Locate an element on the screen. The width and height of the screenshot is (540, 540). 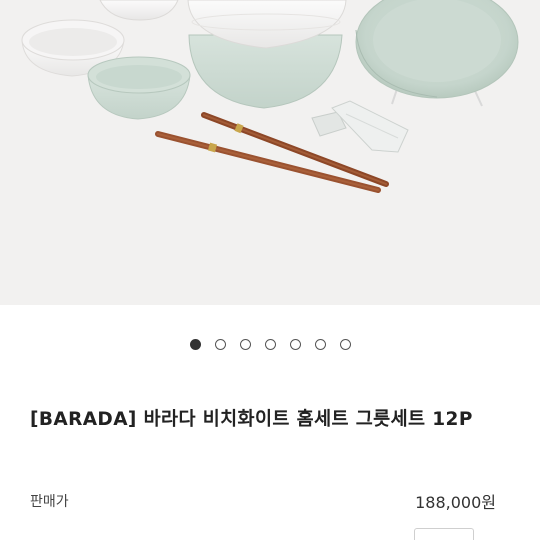
product-title: [BARADA] 바라다 비치화이트 홈세트 그릇세트 12P is located at coordinates (251, 419).